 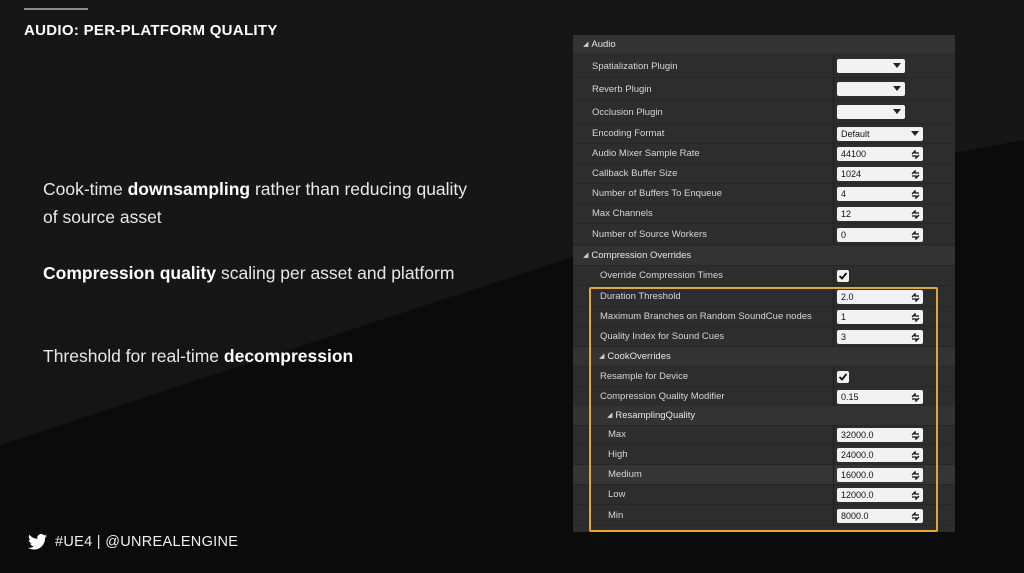 I want to click on row-number-of-buffers: Number of Buffers To Enqueue 4, so click(x=764, y=194).